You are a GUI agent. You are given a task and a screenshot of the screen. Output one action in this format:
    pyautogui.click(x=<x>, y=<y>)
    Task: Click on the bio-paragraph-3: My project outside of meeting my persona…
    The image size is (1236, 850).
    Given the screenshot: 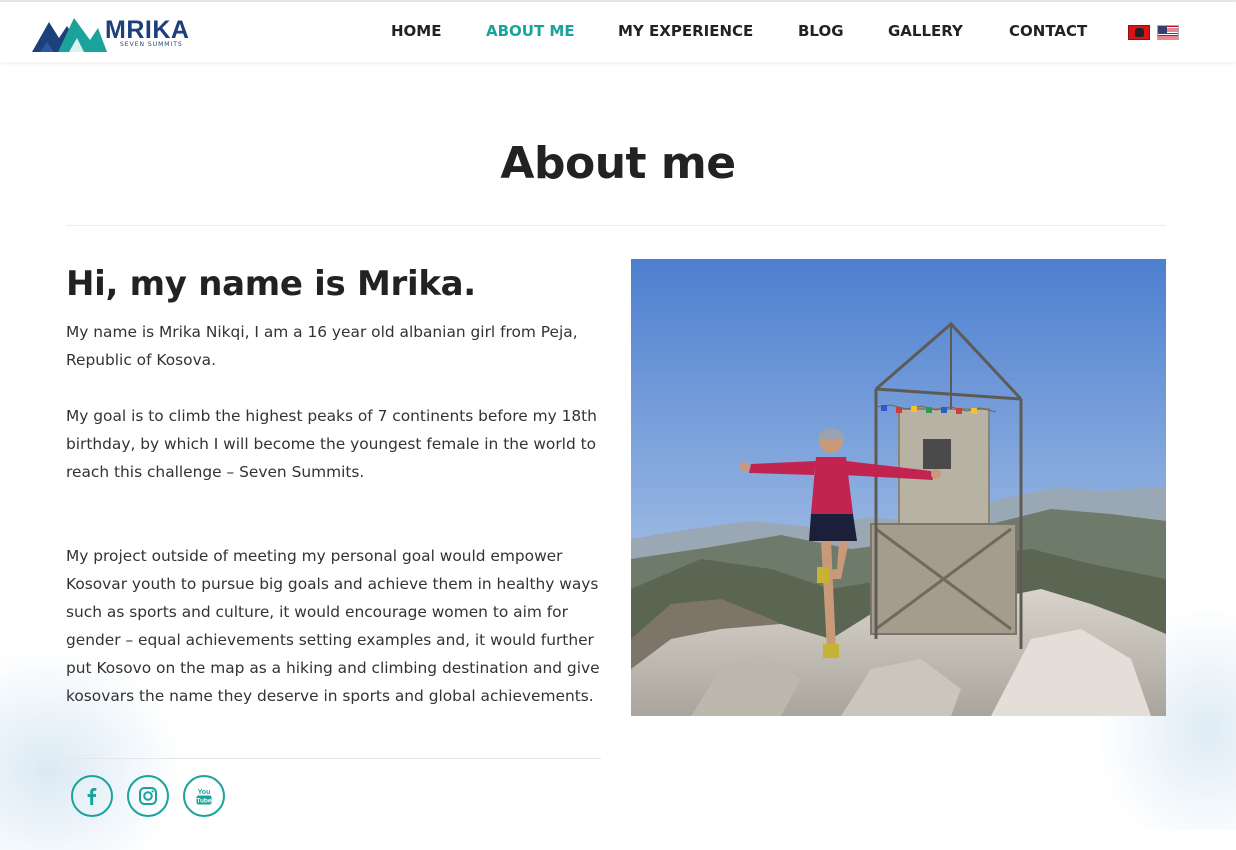 What is the action you would take?
    pyautogui.click(x=333, y=626)
    